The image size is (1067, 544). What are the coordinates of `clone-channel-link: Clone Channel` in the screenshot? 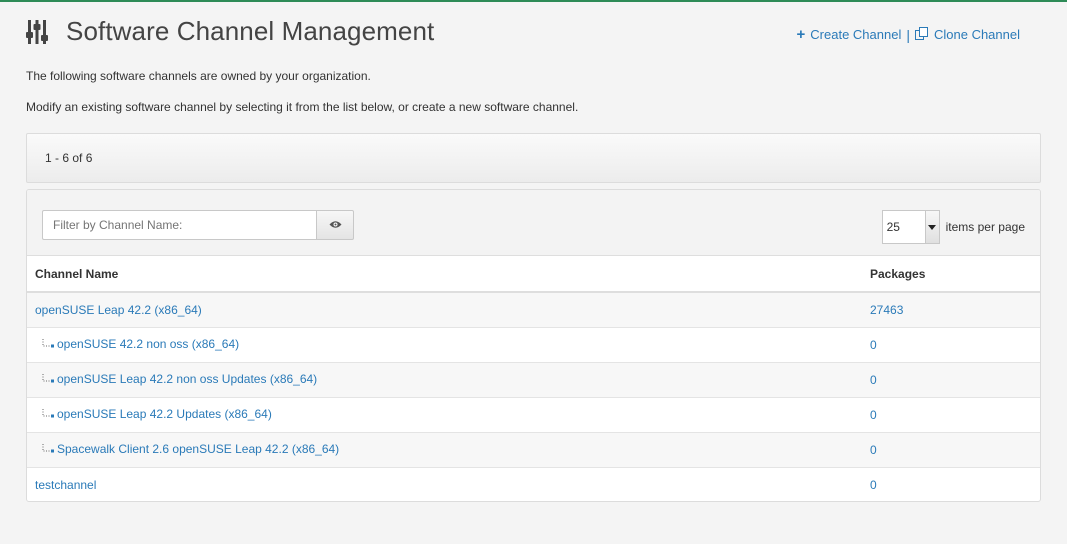 It's located at (967, 34).